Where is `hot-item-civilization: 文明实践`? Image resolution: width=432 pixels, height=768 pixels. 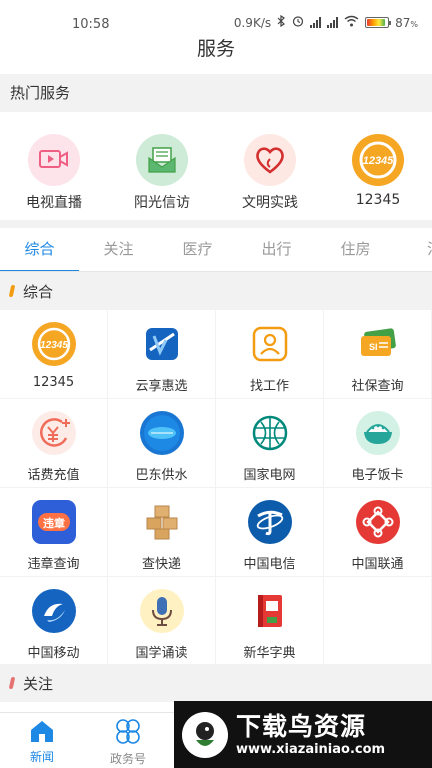 hot-item-civilization: 文明实践 is located at coordinates (270, 166).